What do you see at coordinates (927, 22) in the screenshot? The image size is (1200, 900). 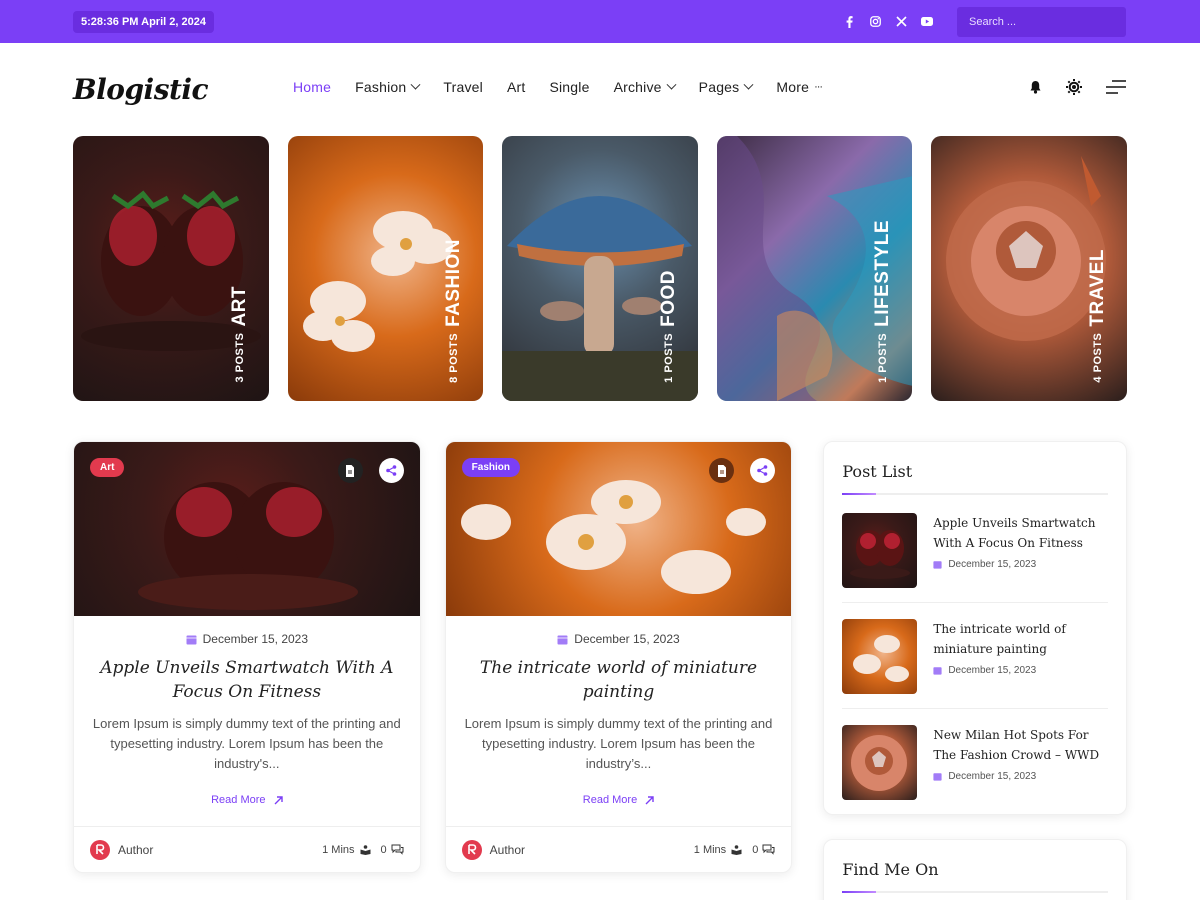 I see `youtube-icon` at bounding box center [927, 22].